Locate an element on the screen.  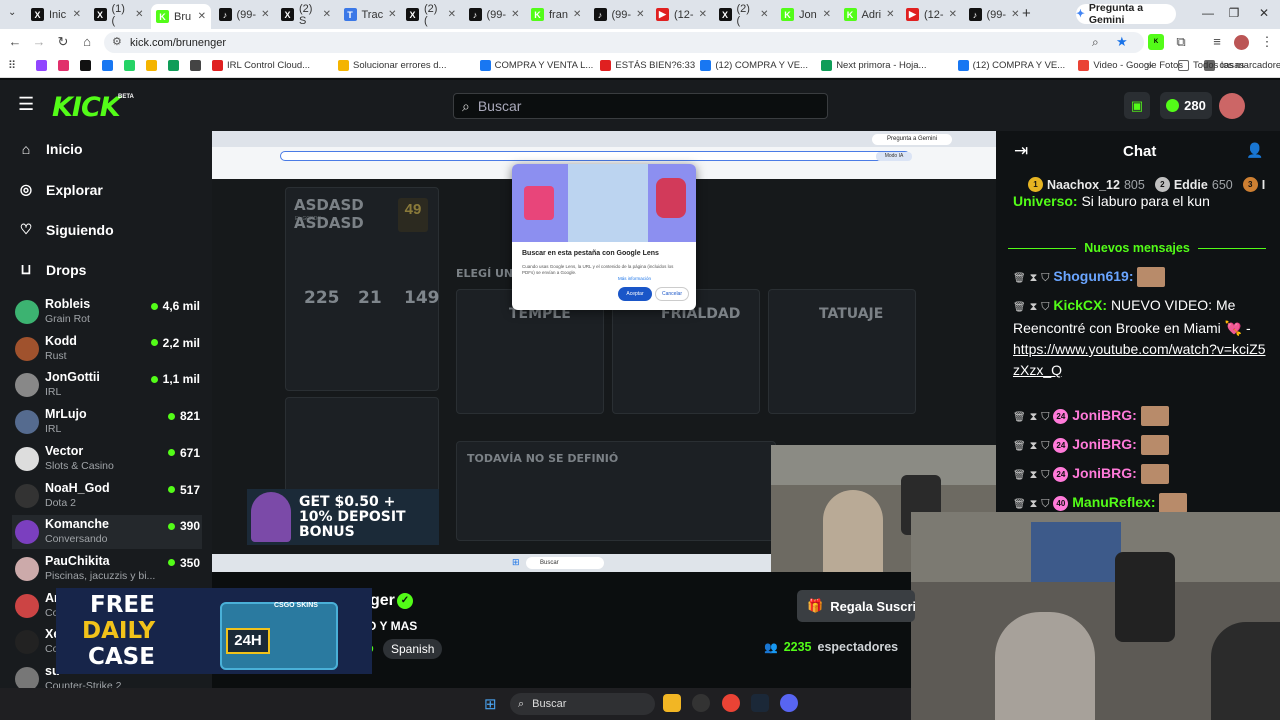
channel-item: Kodd Rust 2,2 mil is located at coordinates (107, 349).